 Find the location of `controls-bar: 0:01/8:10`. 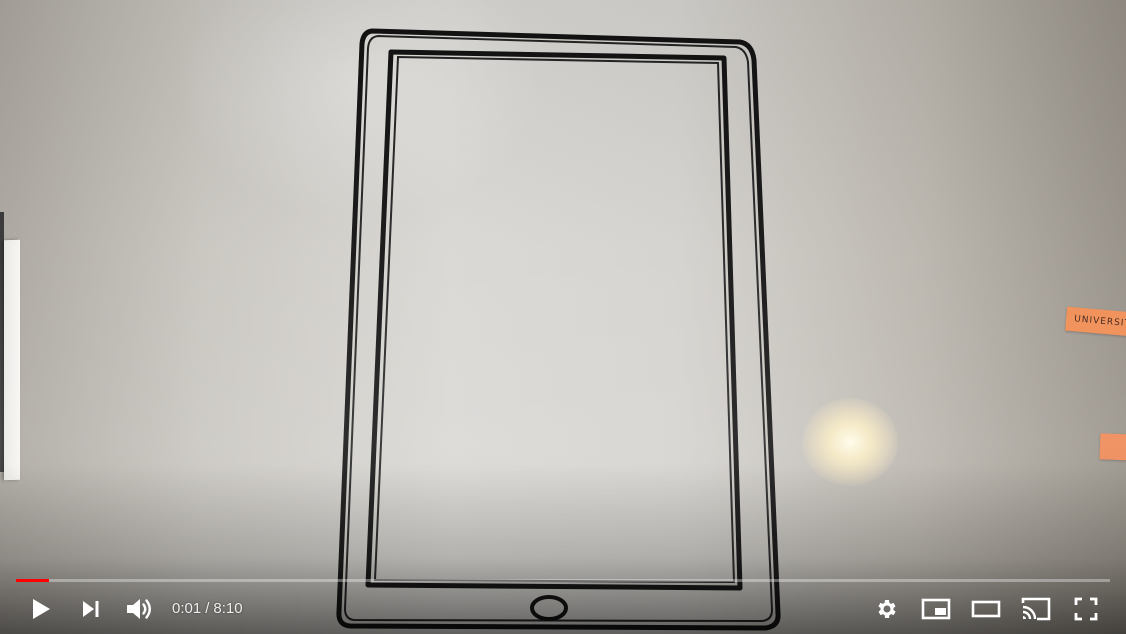

controls-bar: 0:01/8:10 is located at coordinates (563, 609).